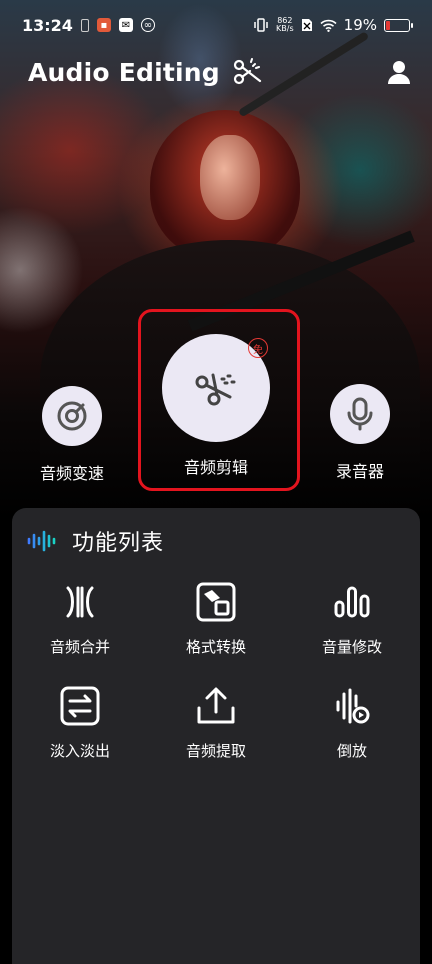 The image size is (432, 964). I want to click on format-convert-icon, so click(216, 602).